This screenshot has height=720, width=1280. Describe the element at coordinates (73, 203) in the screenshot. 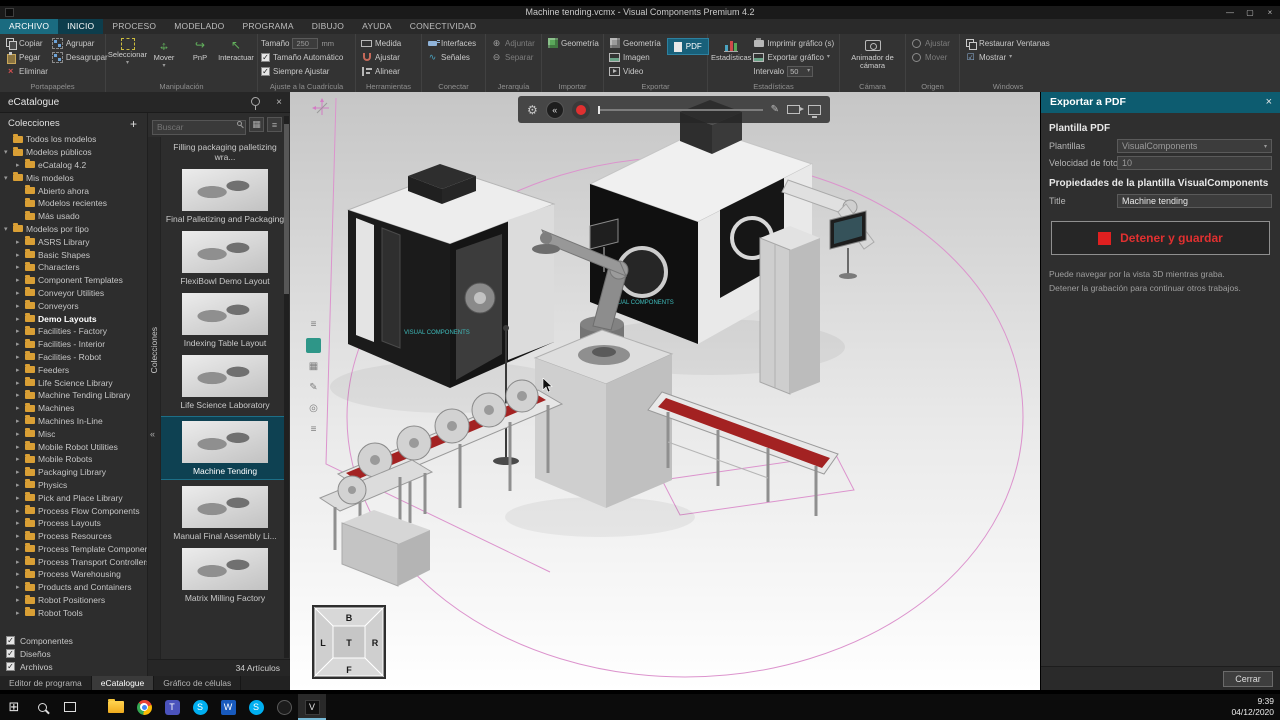

I see `tree-item: Modelos recientes` at that location.